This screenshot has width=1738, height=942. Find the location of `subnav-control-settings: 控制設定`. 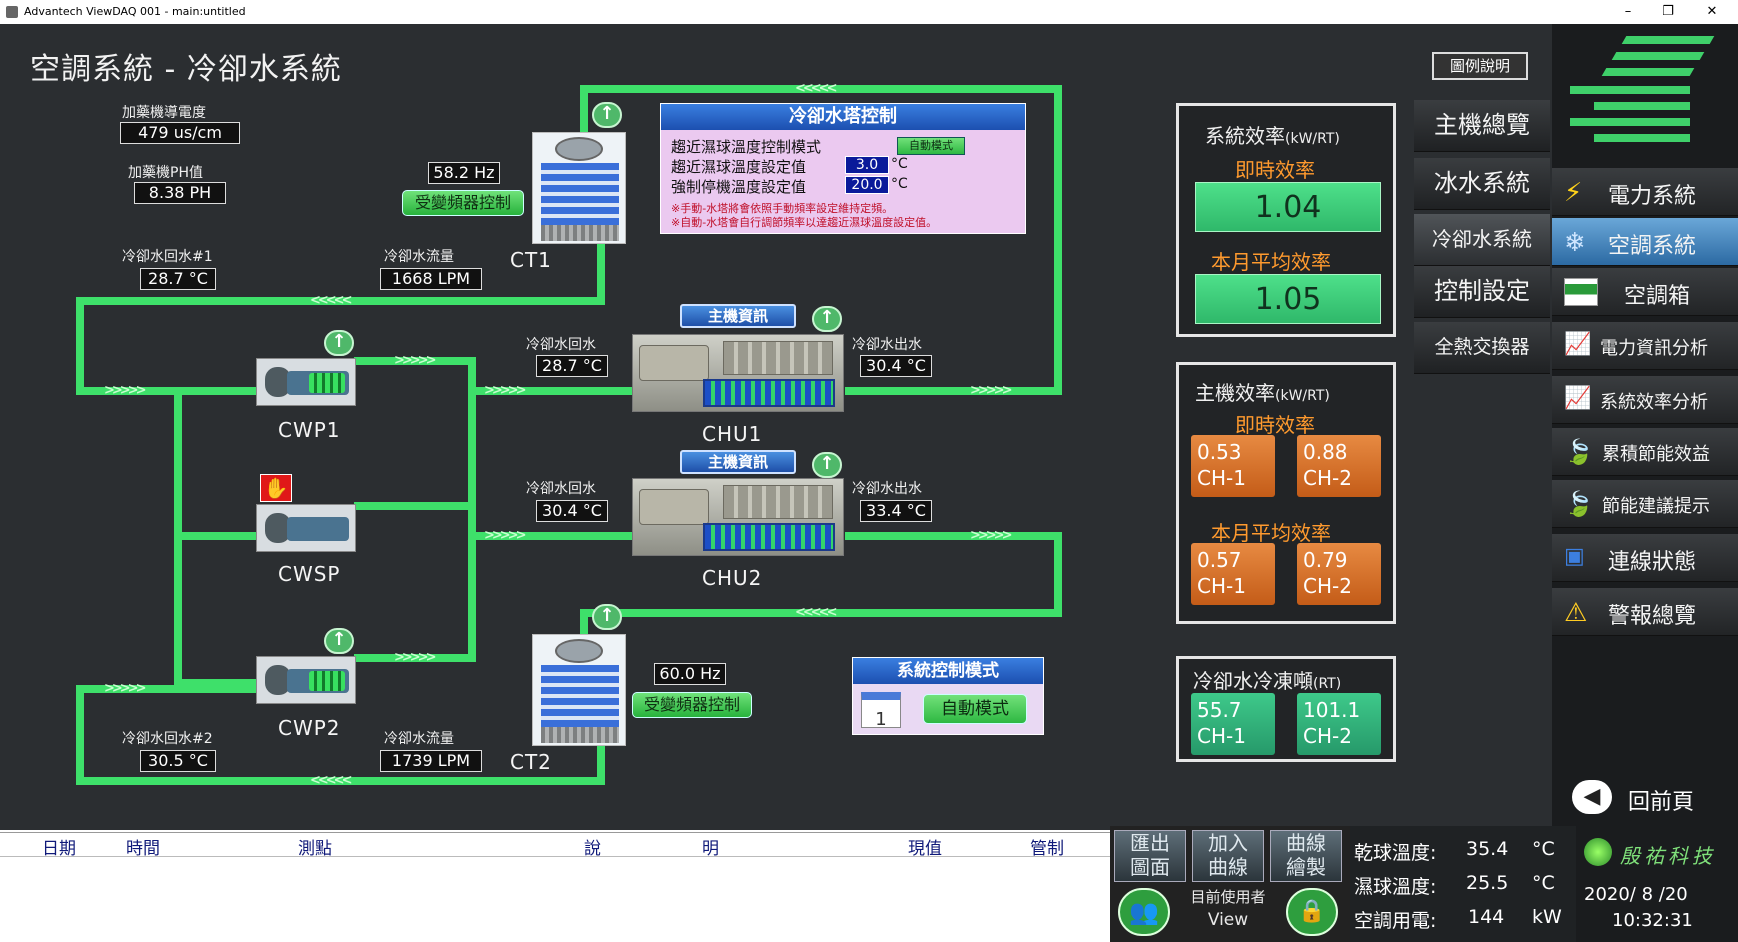

subnav-control-settings: 控制設定 is located at coordinates (1482, 292).